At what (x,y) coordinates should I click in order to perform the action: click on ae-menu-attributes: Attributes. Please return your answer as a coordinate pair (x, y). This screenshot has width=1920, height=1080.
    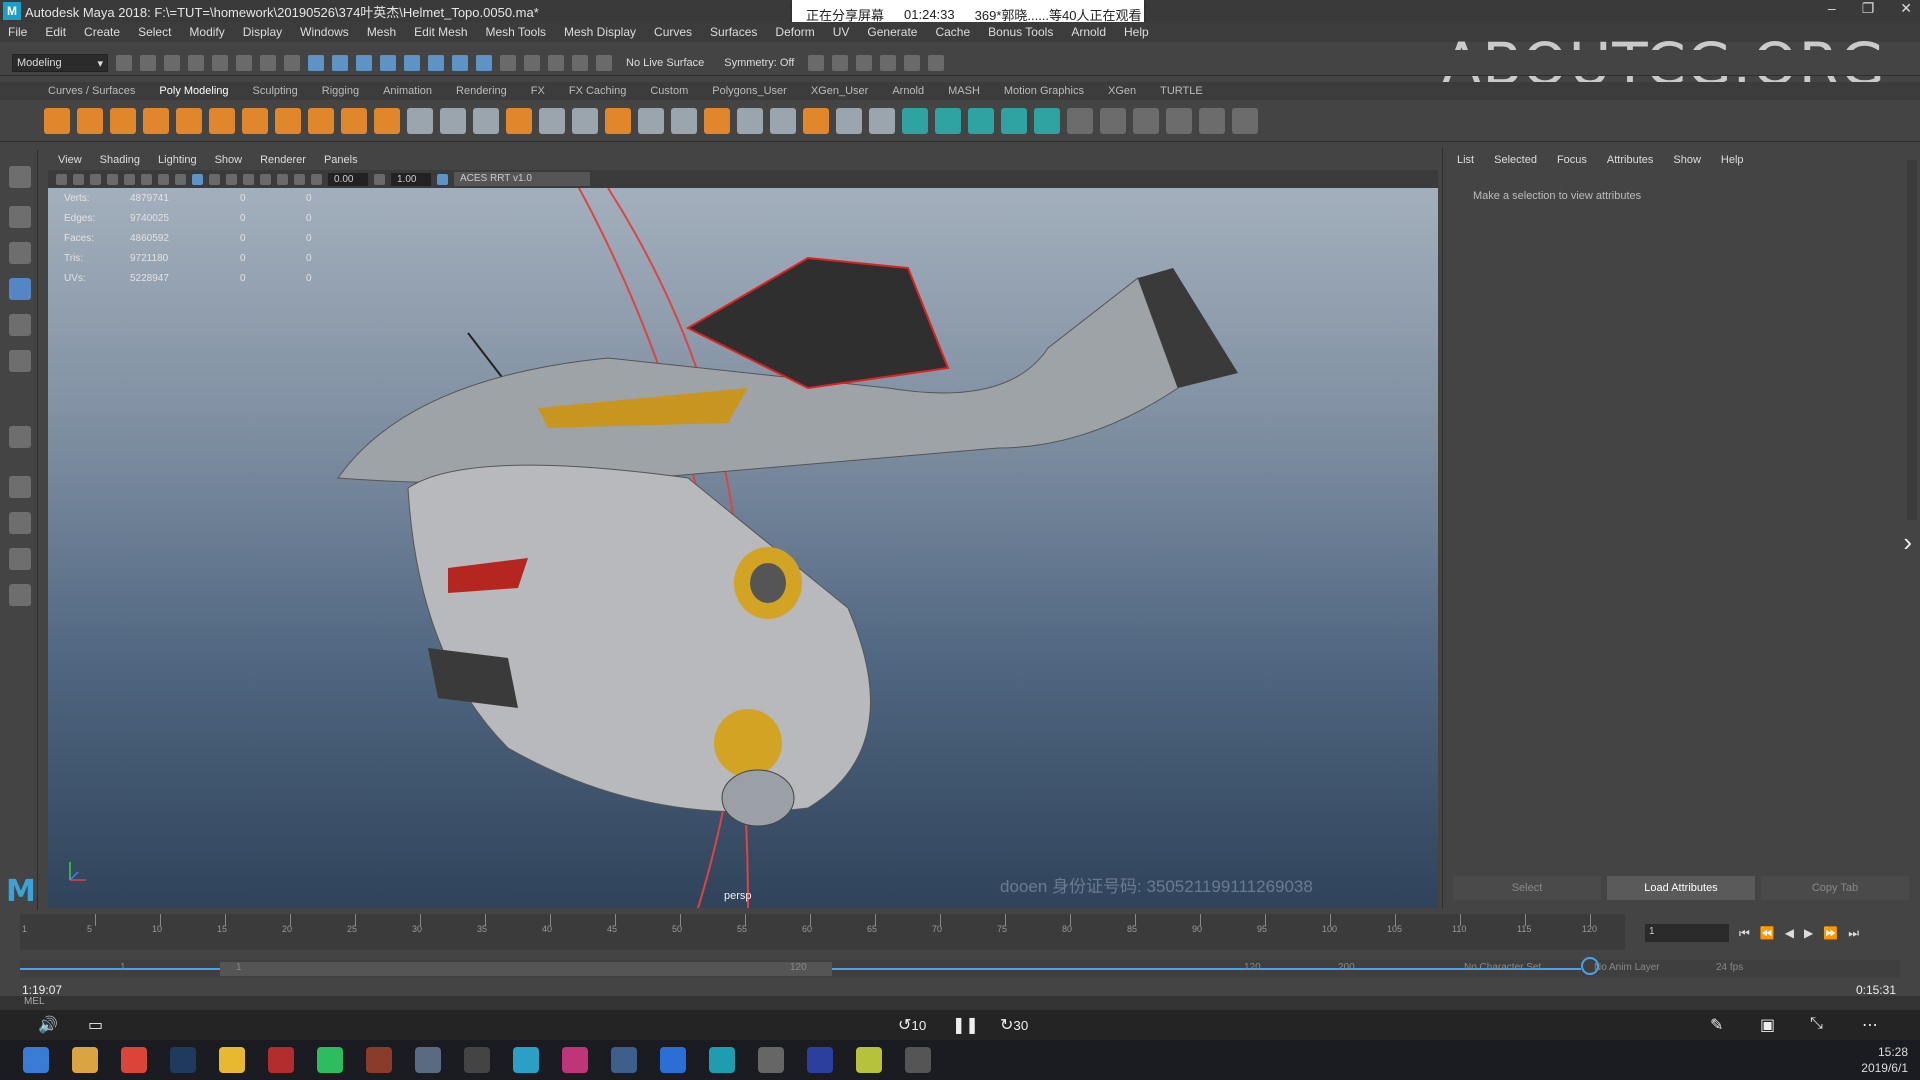
    Looking at the image, I should click on (1630, 160).